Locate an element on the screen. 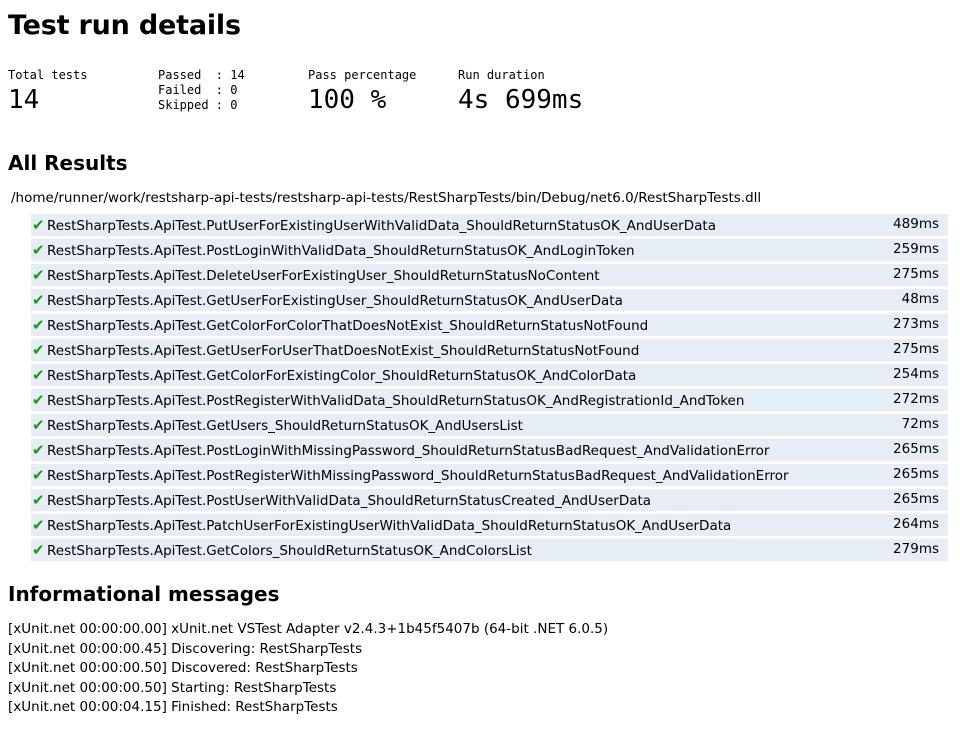 The height and width of the screenshot is (729, 960). total-tests-value: 14 is located at coordinates (24, 100).